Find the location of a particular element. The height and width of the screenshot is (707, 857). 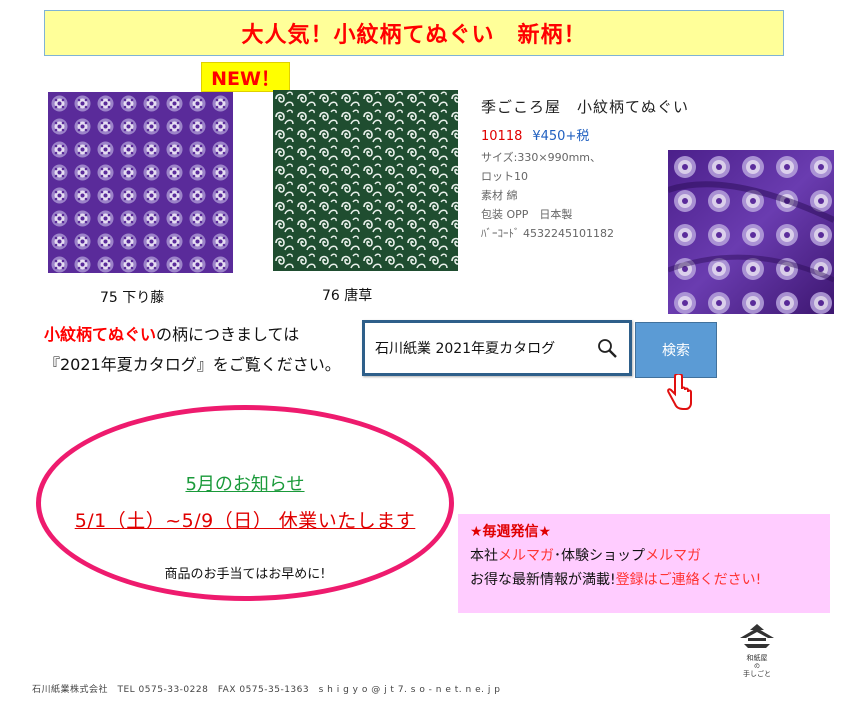

product-image-karakusa is located at coordinates (365, 180).